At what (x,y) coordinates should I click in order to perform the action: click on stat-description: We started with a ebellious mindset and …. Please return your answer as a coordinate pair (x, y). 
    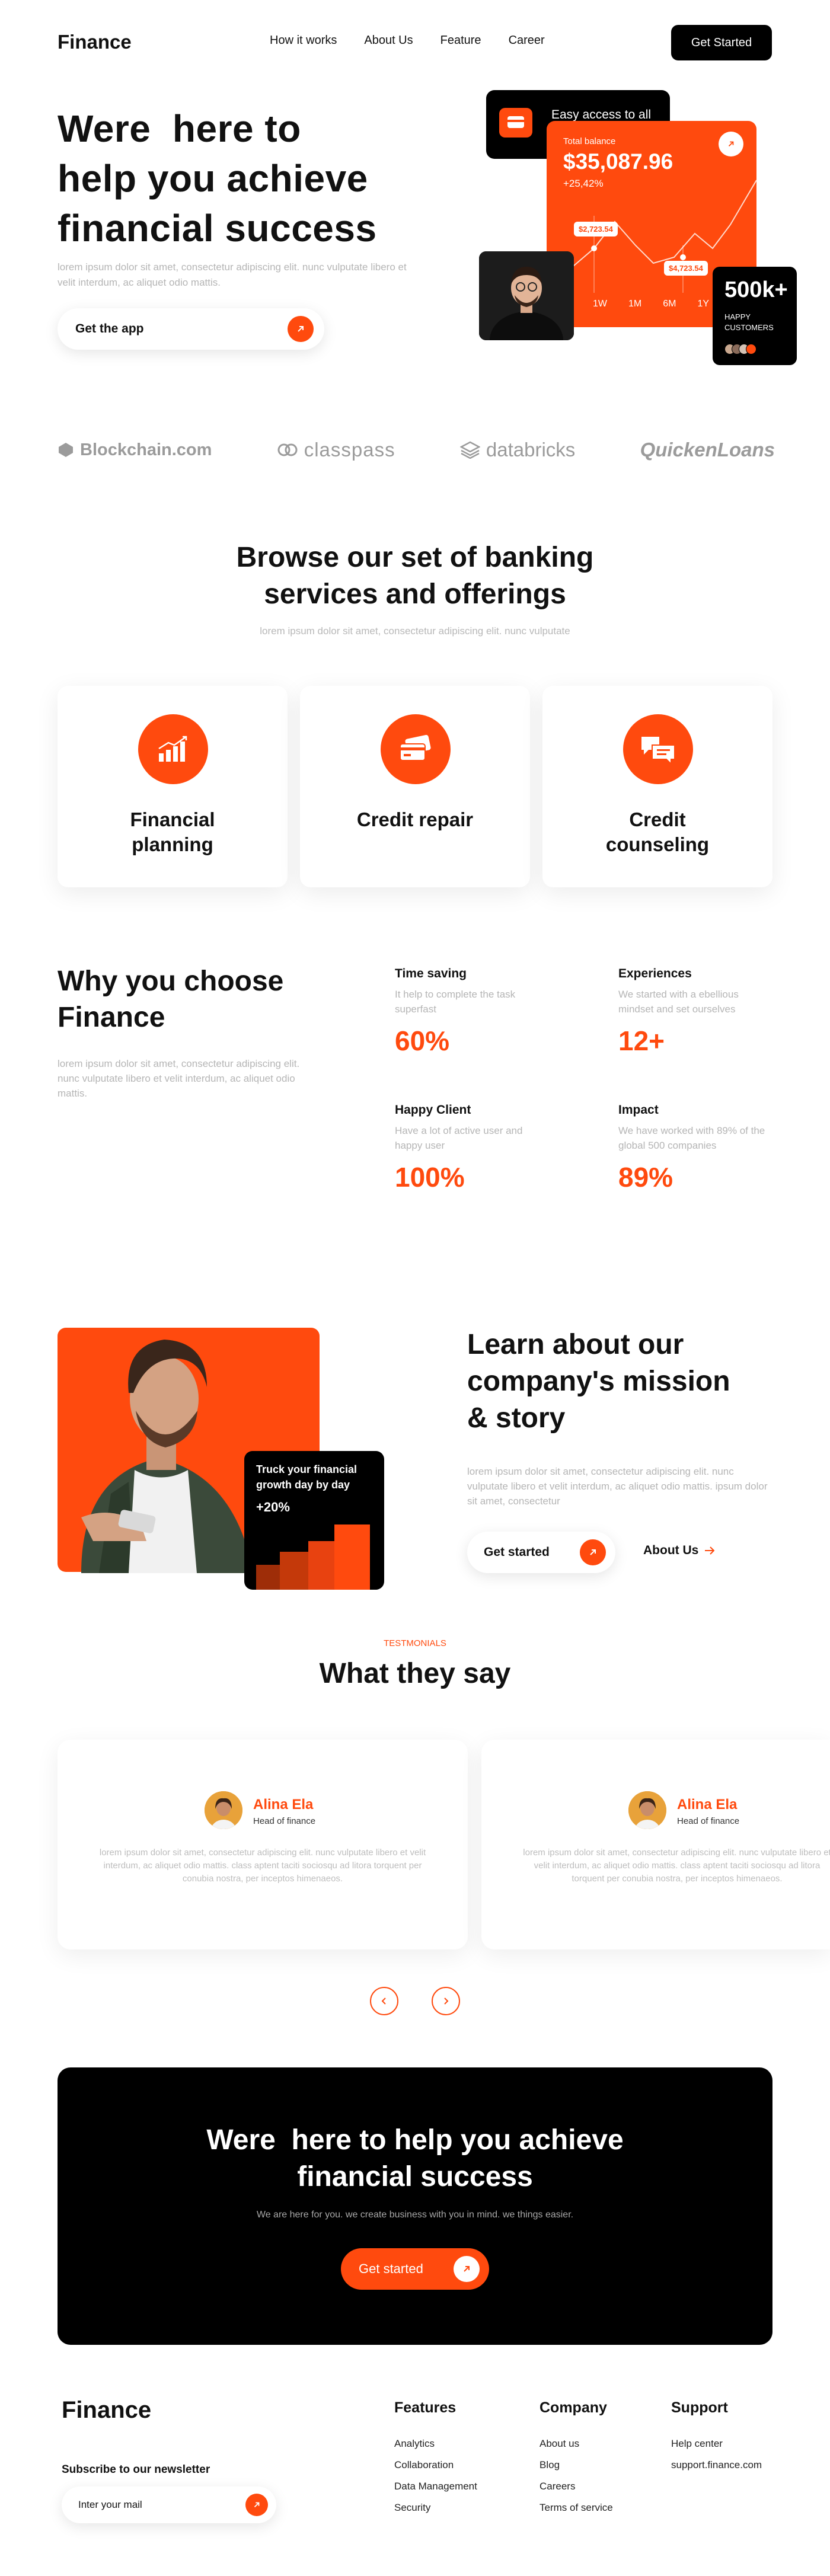
    Looking at the image, I should click on (678, 1002).